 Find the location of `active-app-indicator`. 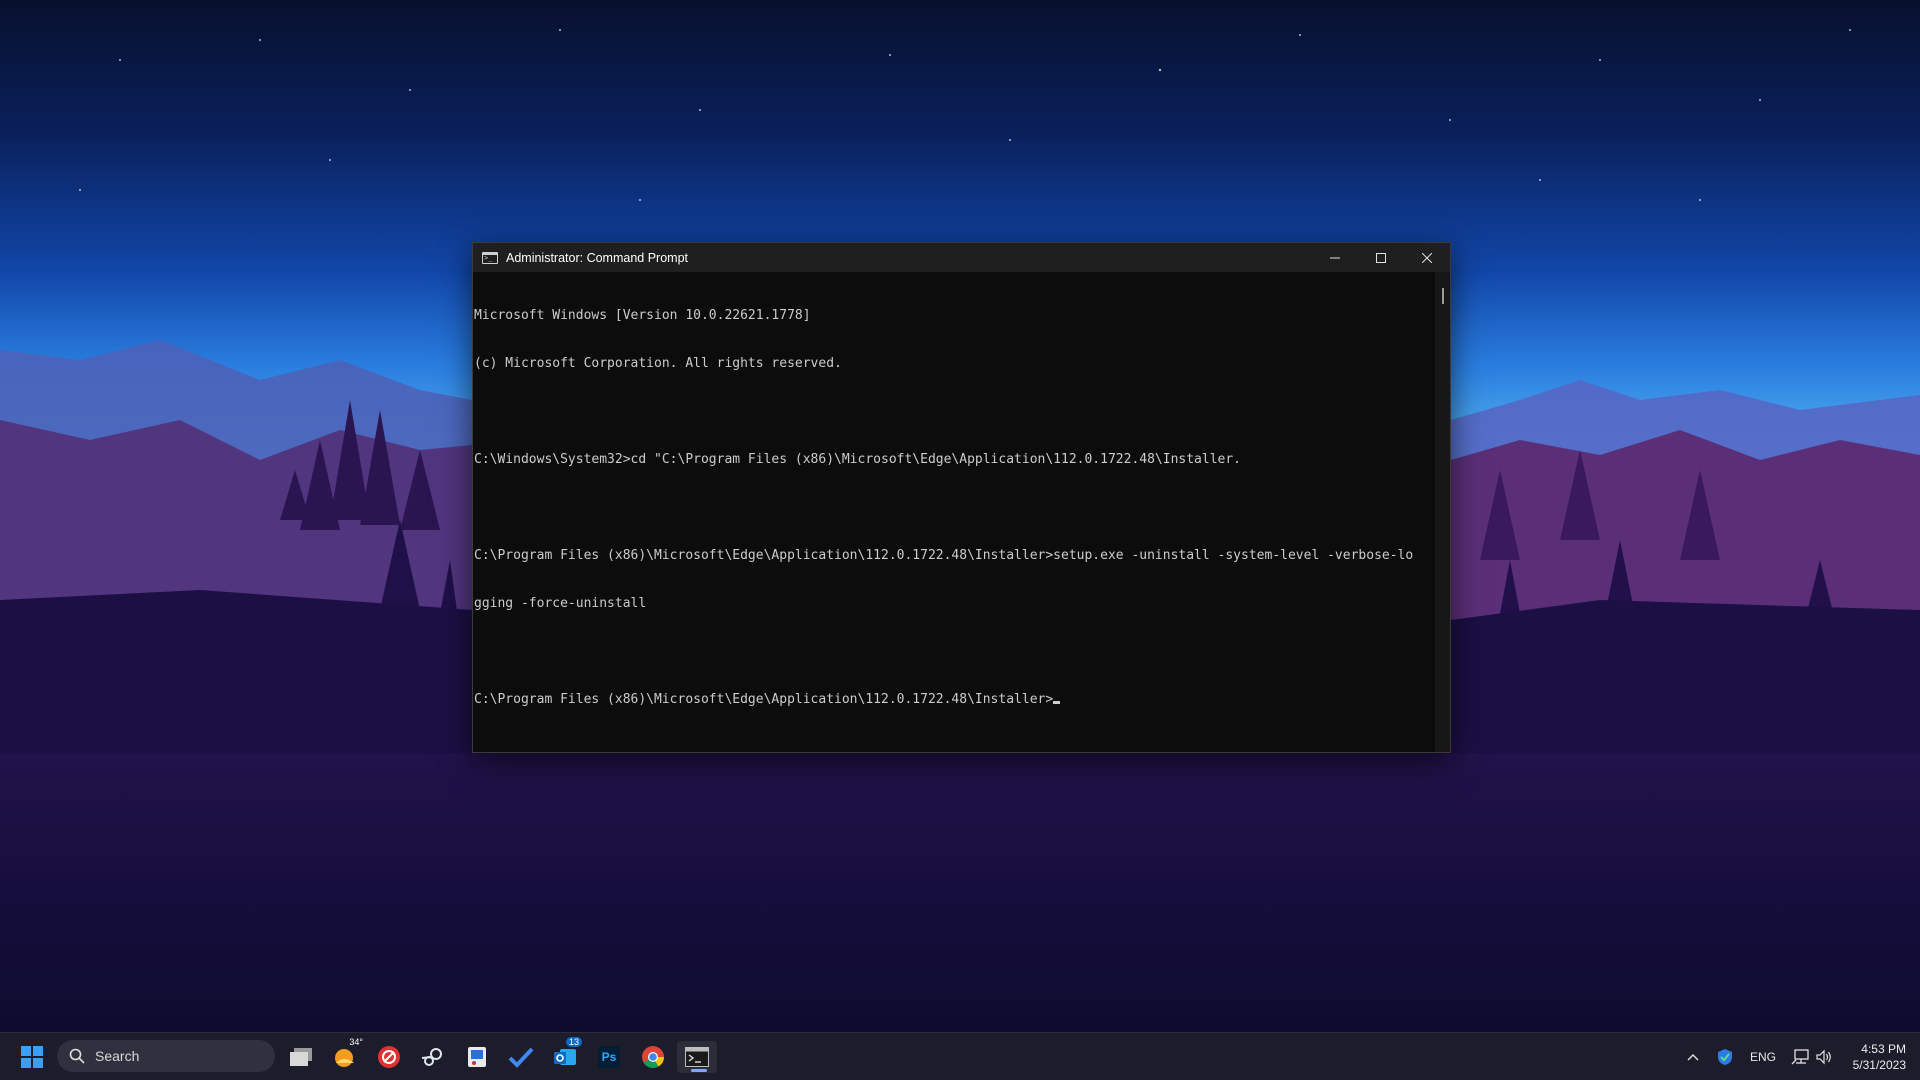

active-app-indicator is located at coordinates (699, 1070).